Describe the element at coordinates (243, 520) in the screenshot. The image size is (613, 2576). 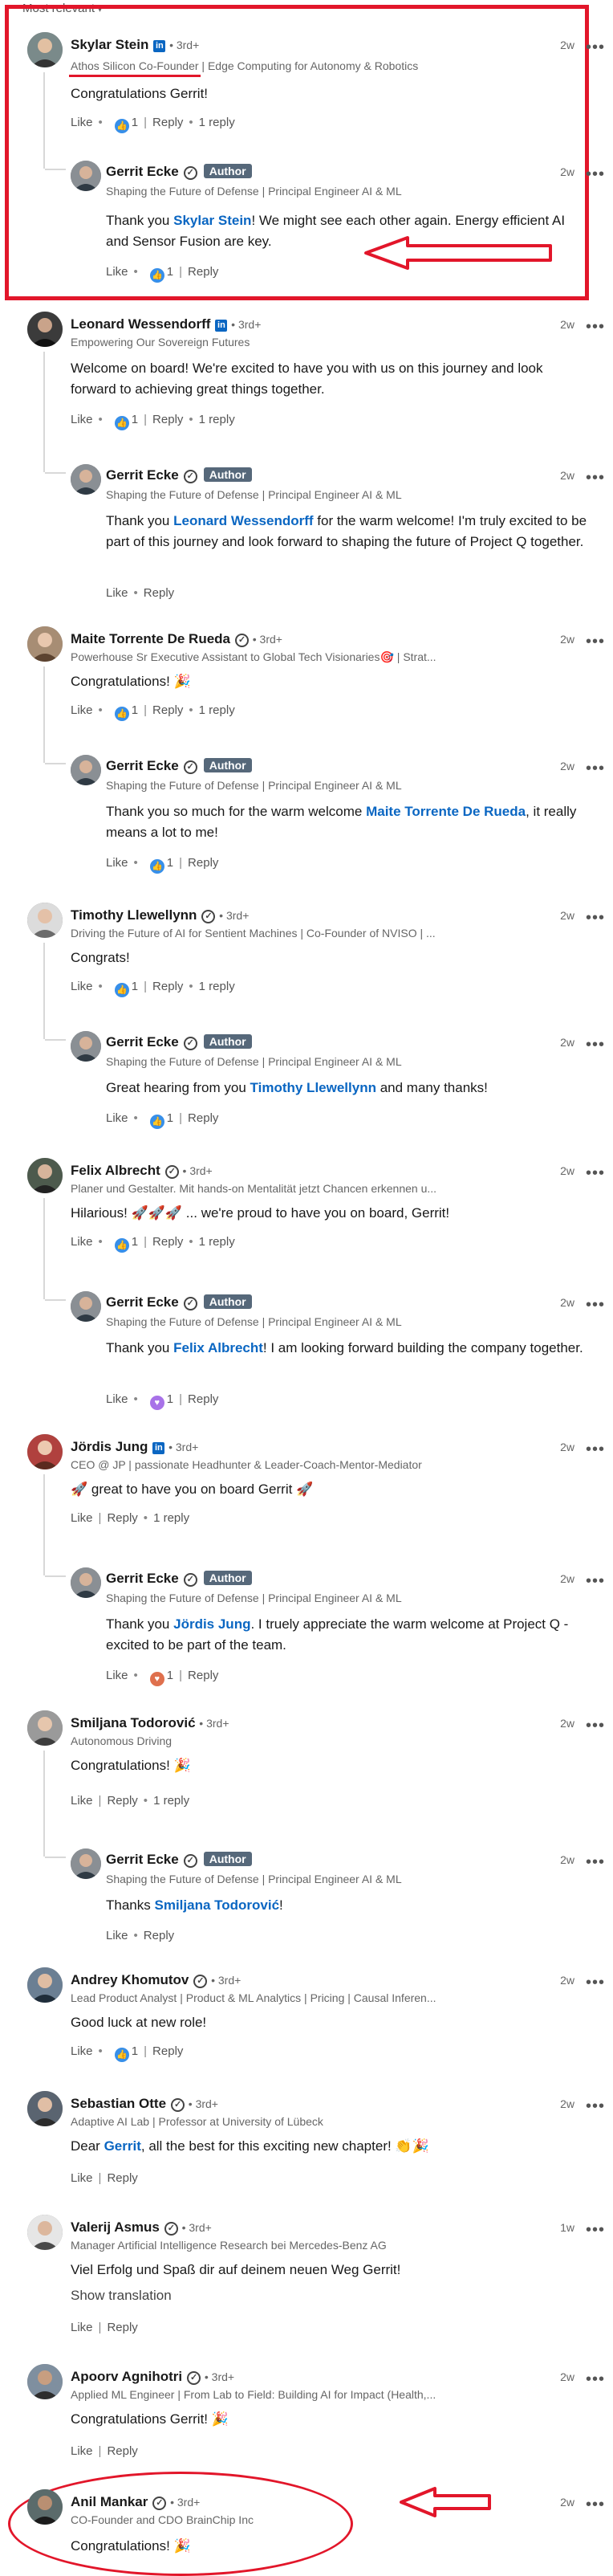
I see `mention-link: Leonard Wessendorff` at that location.